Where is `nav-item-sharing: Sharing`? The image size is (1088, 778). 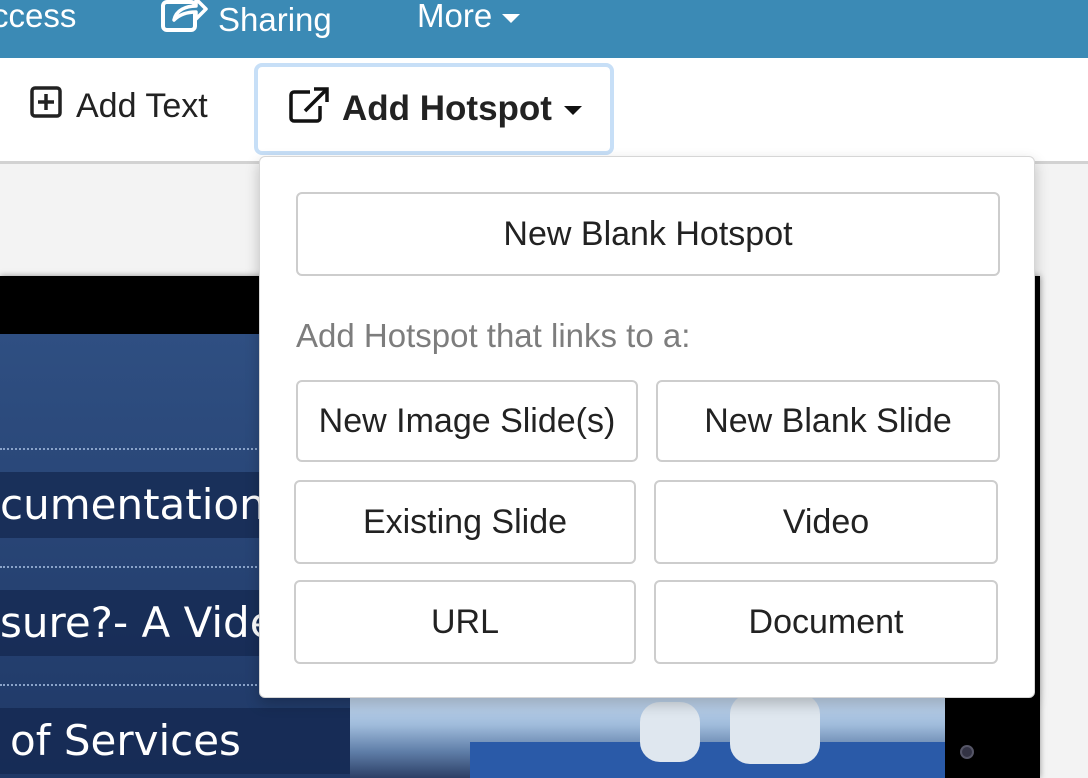
nav-item-sharing: Sharing is located at coordinates (246, 22).